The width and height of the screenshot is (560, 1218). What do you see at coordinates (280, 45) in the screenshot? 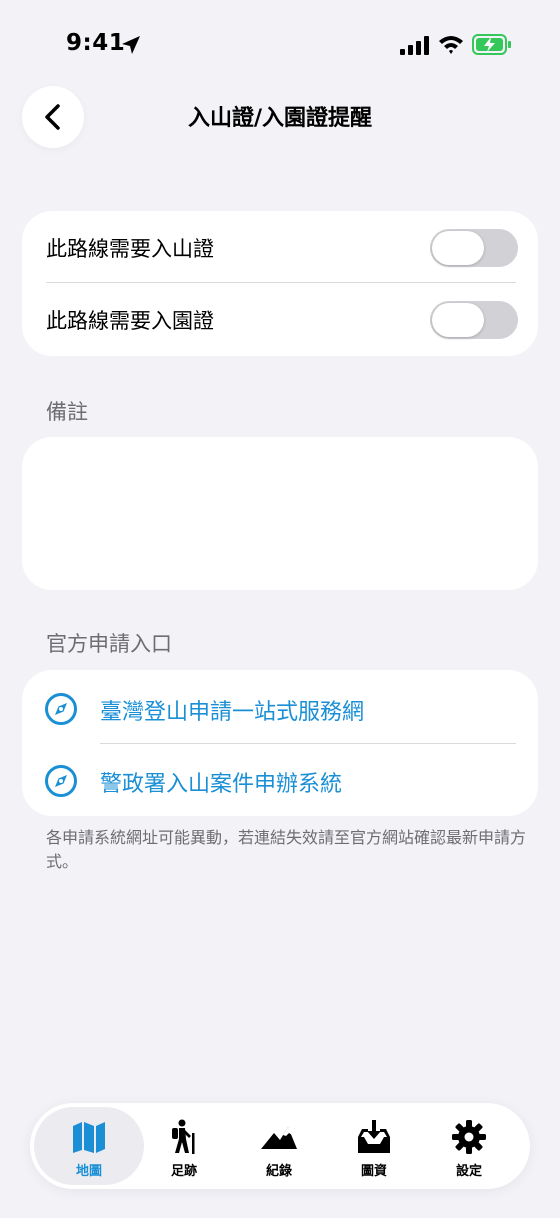
I see `status-bar: 9:41` at bounding box center [280, 45].